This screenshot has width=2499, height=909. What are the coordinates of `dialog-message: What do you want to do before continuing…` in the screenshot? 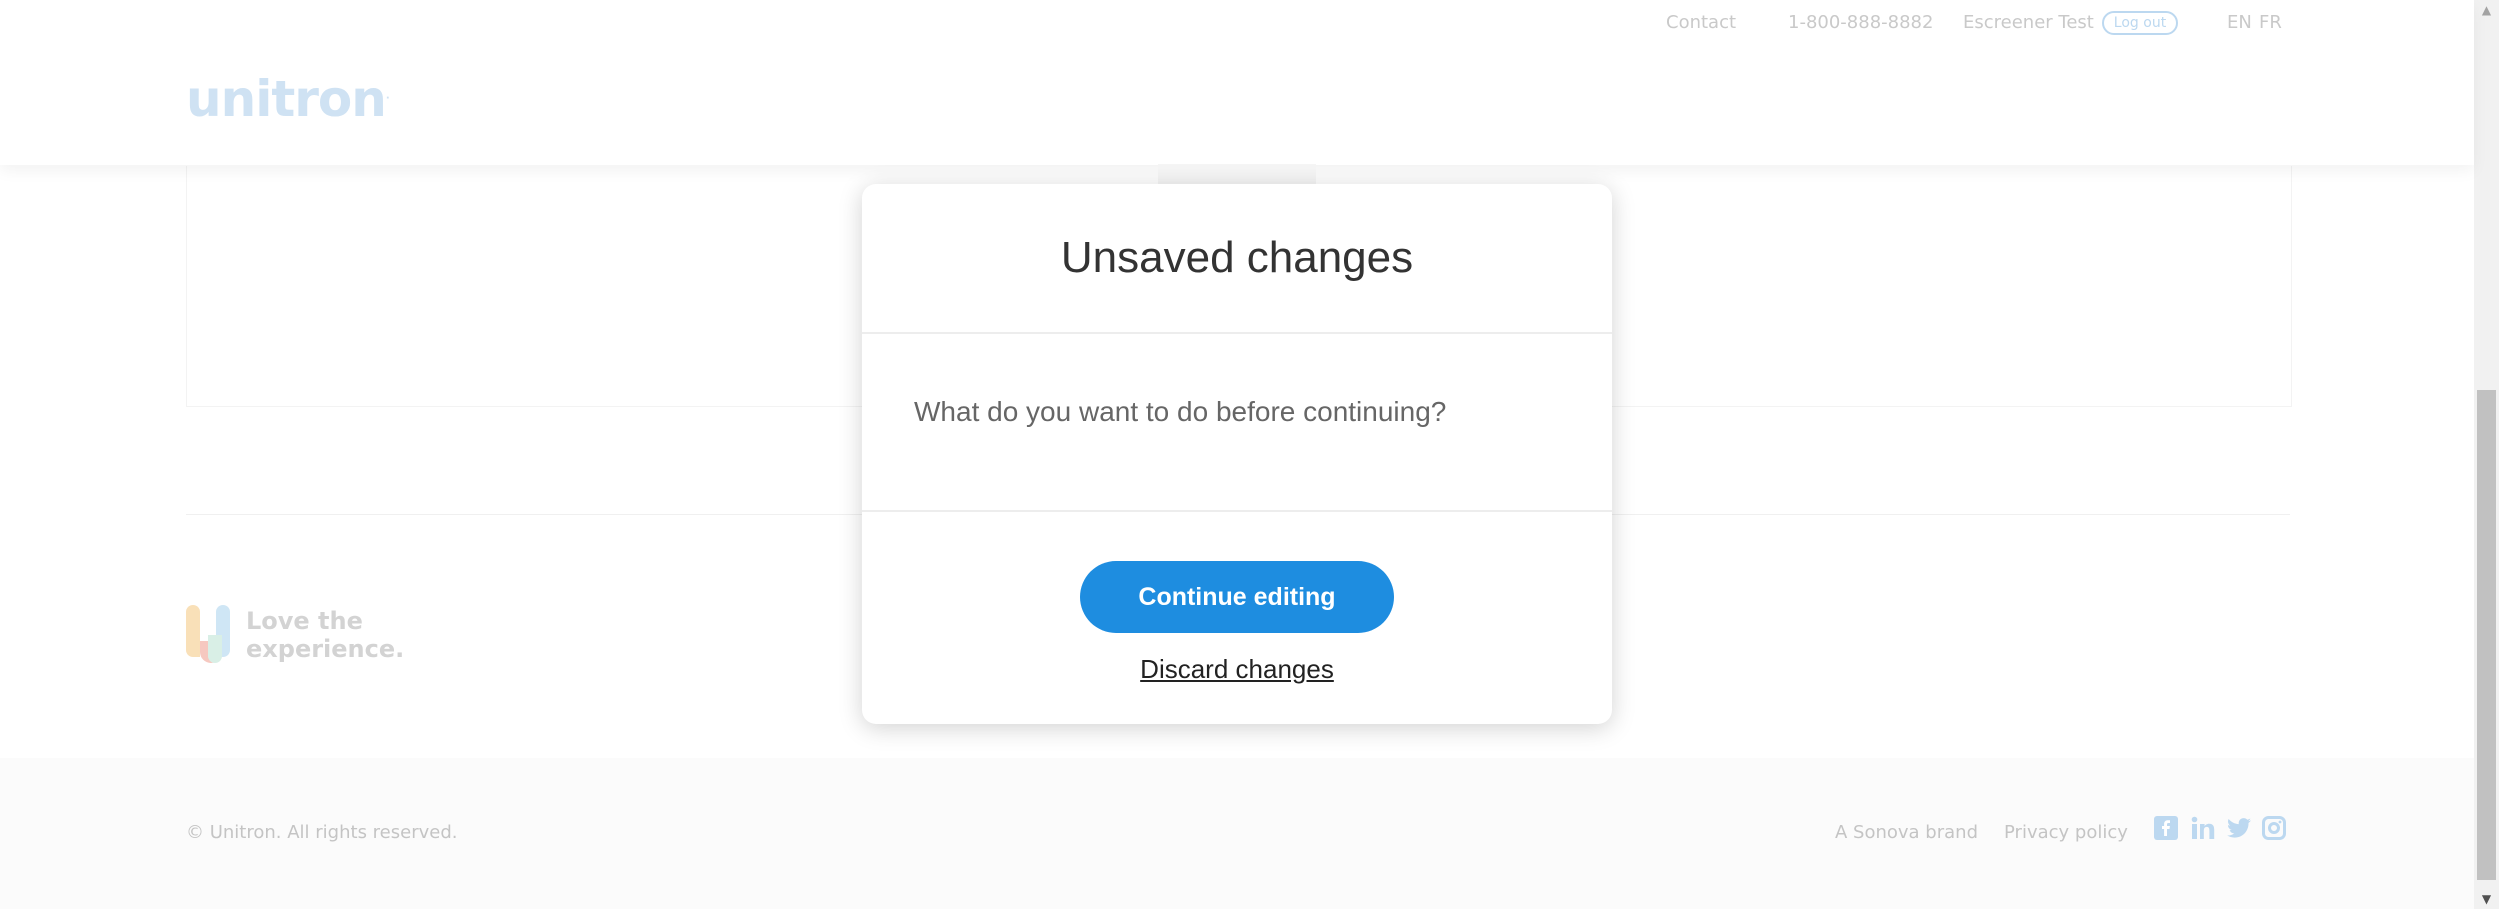 It's located at (1180, 411).